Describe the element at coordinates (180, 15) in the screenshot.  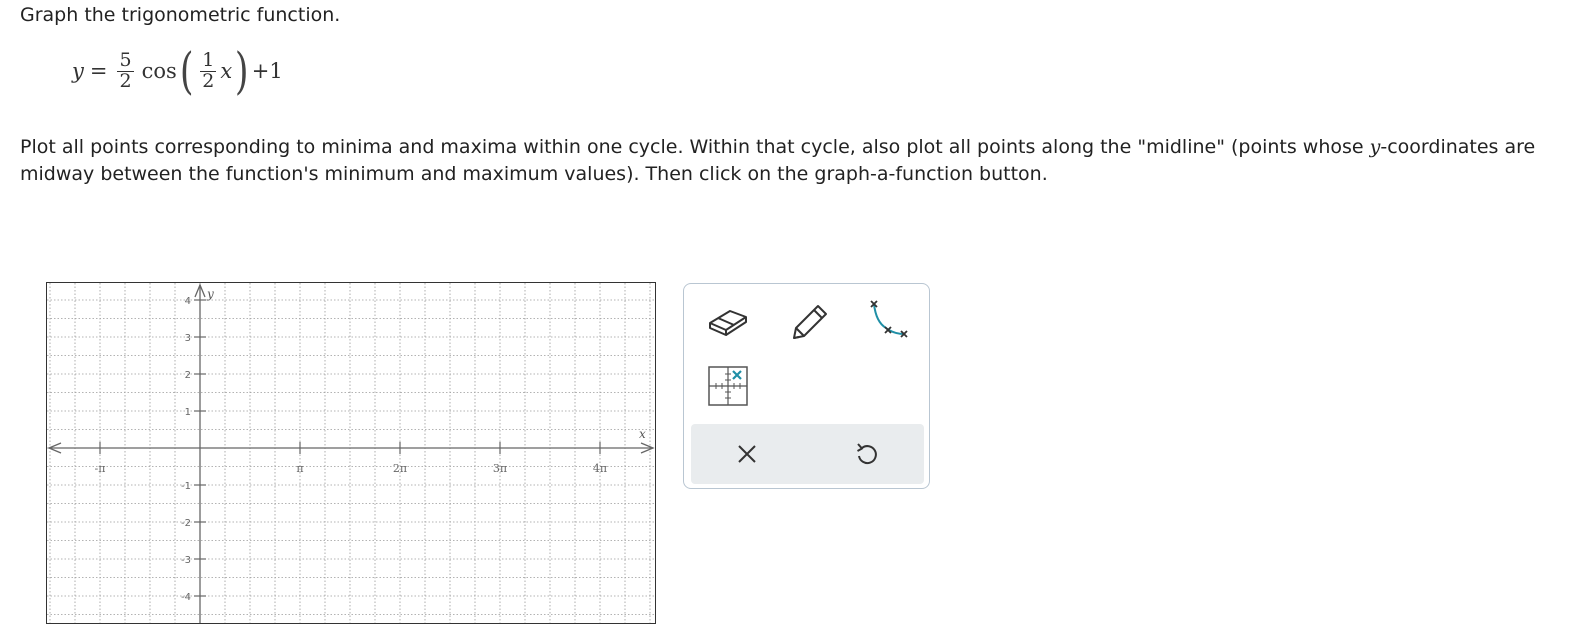
I see `prompt-text: Graph the trigonometric function.` at that location.